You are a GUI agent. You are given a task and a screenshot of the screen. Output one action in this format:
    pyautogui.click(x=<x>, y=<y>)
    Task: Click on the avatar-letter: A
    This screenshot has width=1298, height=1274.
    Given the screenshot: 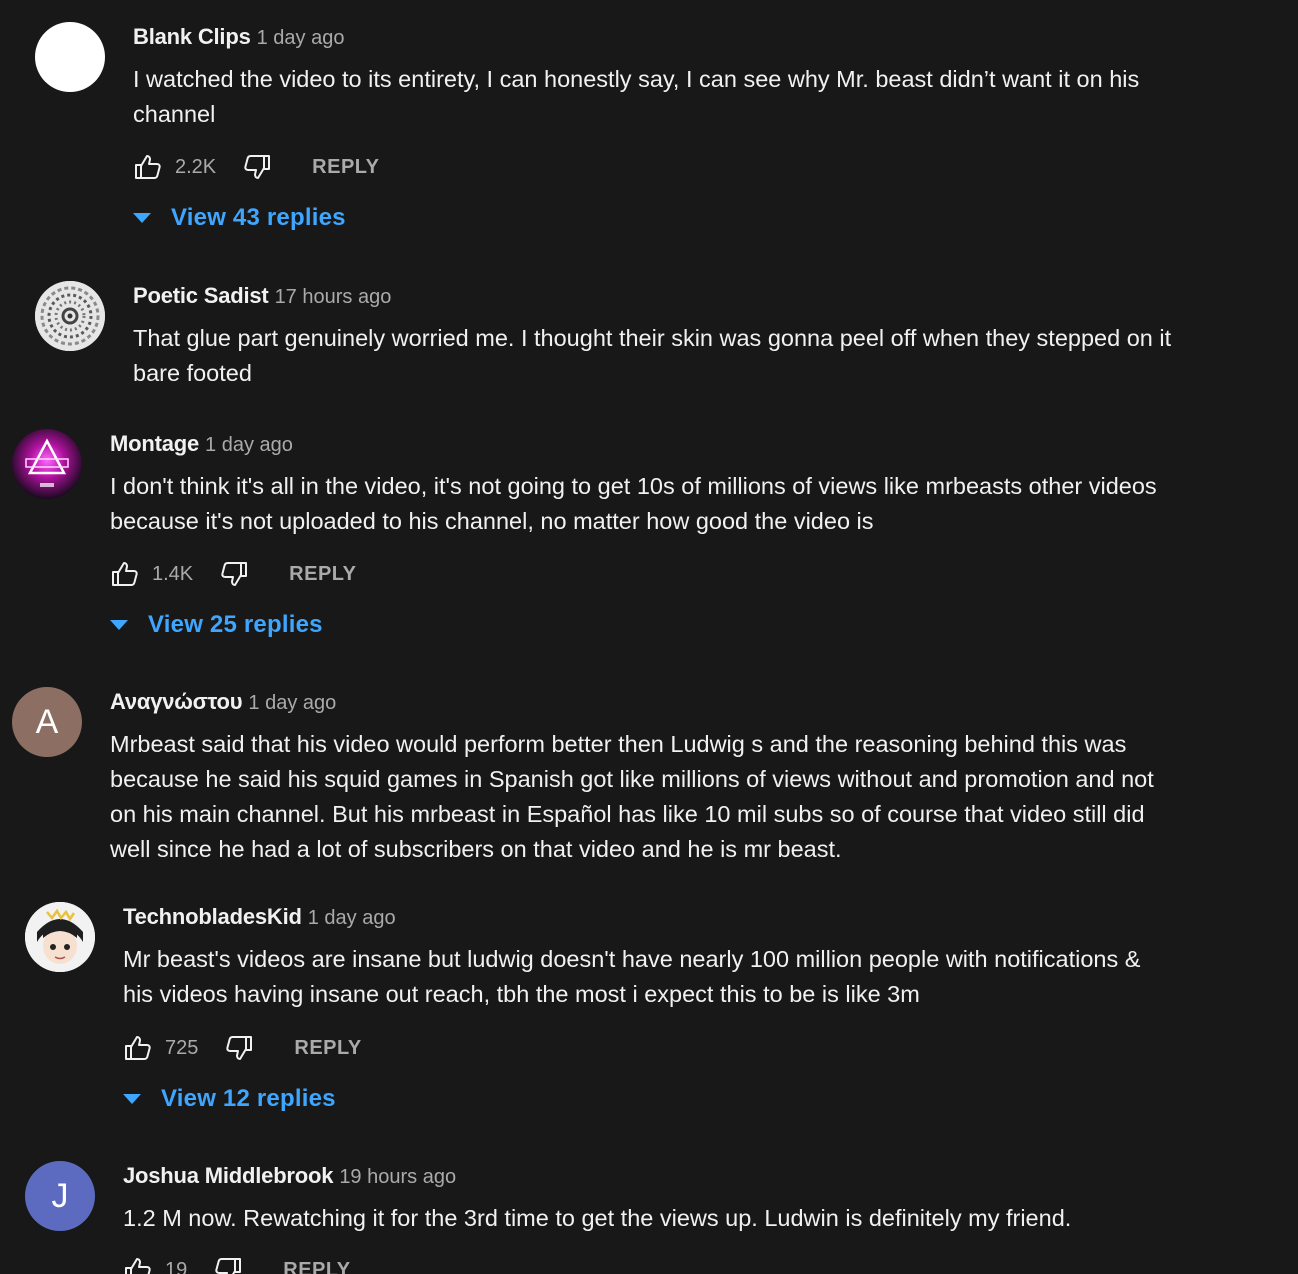 What is the action you would take?
    pyautogui.click(x=47, y=721)
    